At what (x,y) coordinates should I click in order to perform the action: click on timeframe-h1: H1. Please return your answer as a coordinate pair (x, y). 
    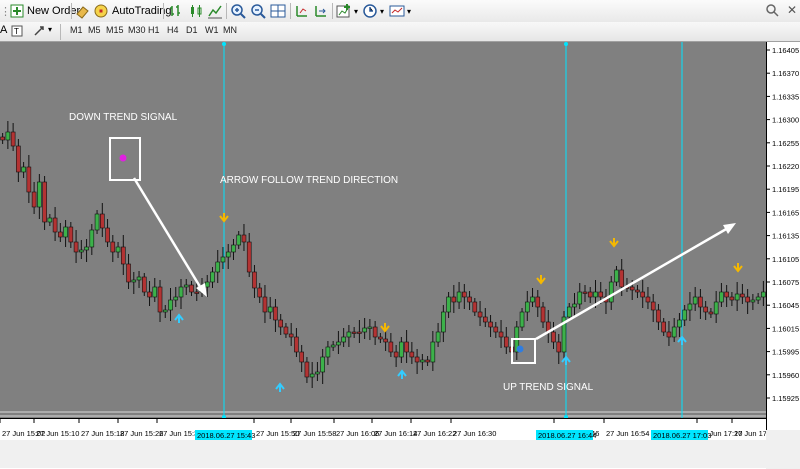
    Looking at the image, I should click on (154, 30).